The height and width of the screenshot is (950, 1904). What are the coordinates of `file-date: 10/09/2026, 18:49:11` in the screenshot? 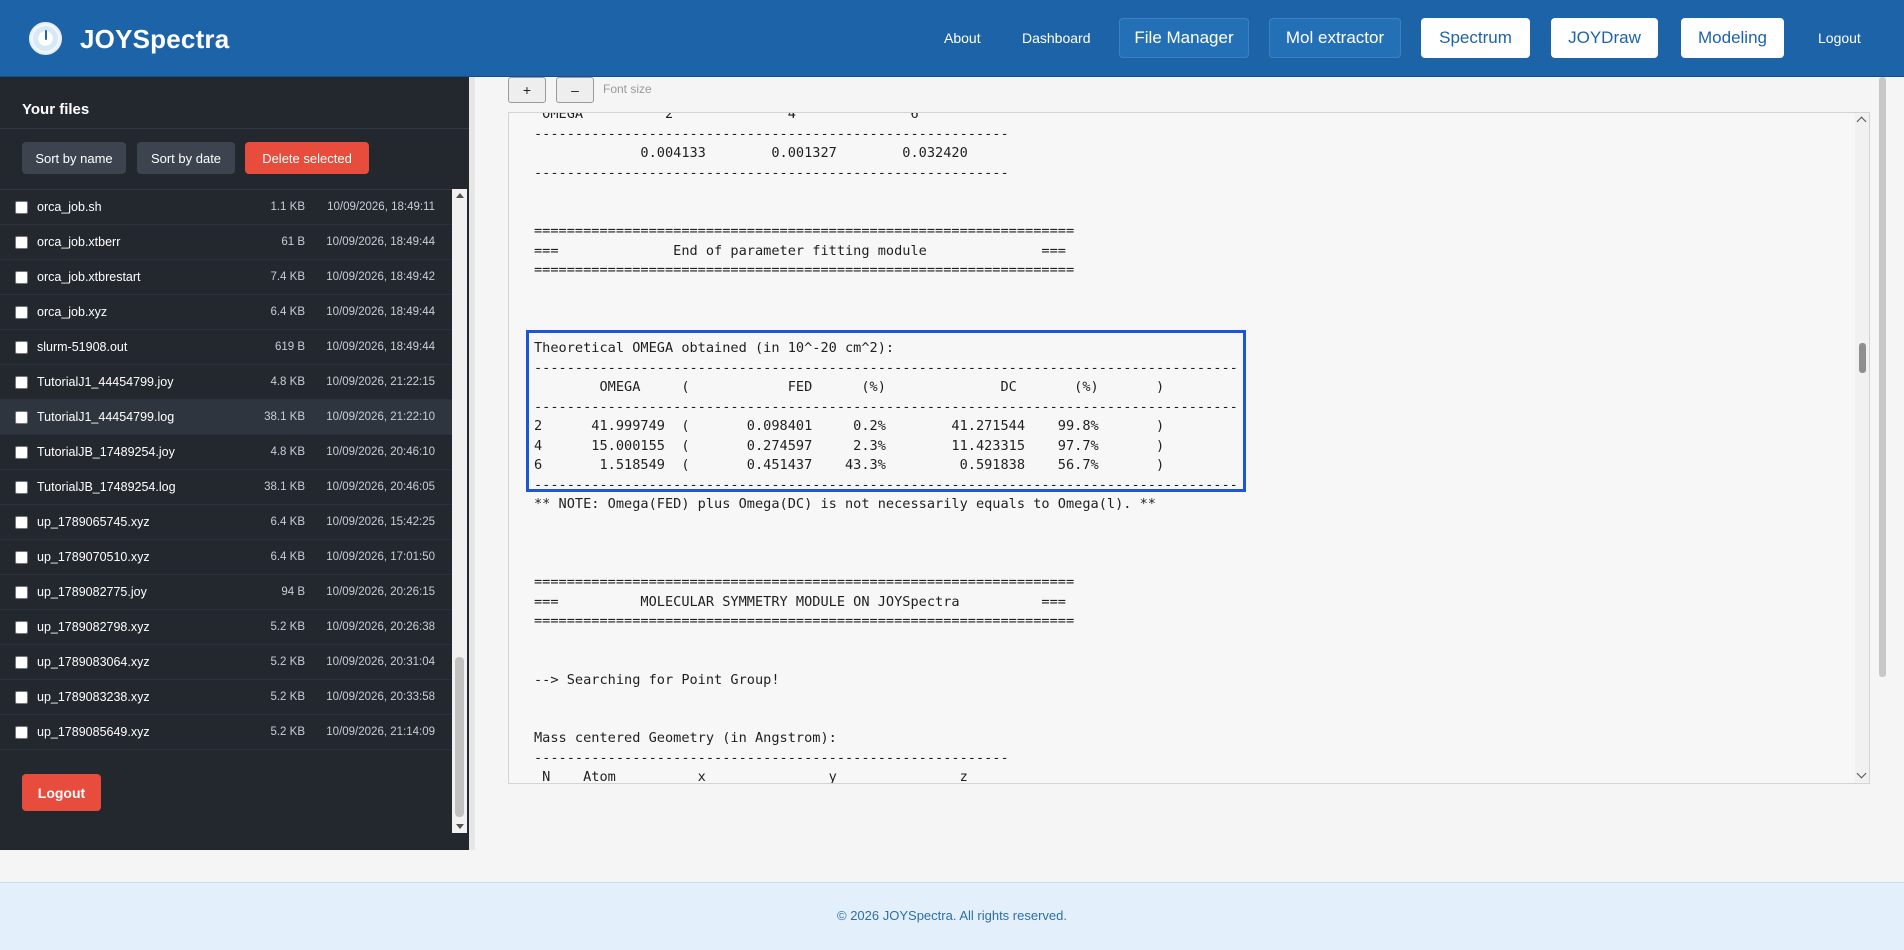 It's located at (381, 207).